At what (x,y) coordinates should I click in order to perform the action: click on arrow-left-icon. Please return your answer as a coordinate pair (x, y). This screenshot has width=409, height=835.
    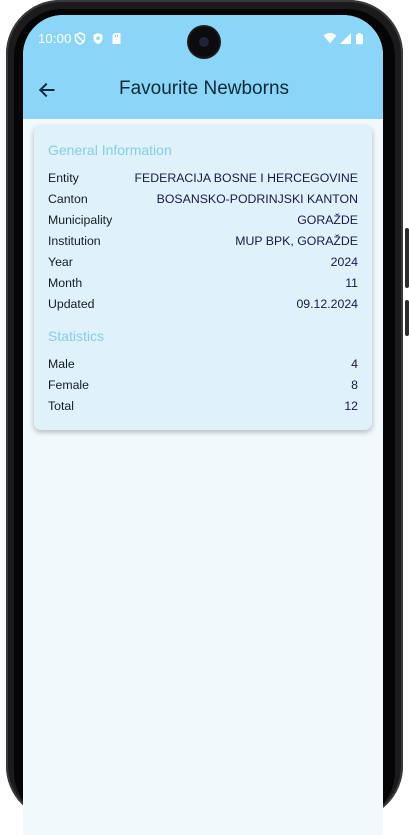
    Looking at the image, I should click on (47, 94).